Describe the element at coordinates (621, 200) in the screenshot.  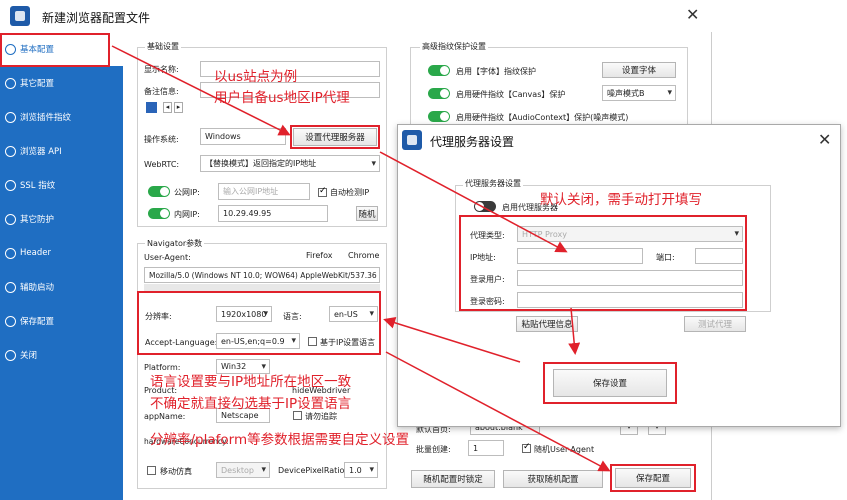
I see `annotation-default-off: 默认关闭，需手动打开填写` at that location.